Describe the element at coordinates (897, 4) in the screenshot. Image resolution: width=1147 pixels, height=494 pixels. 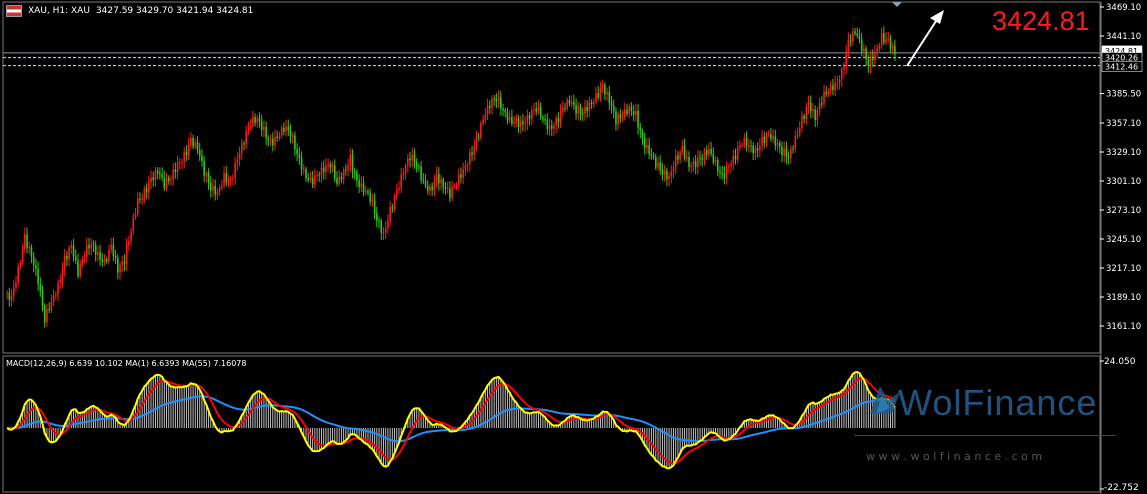
I see `time-marker-icon` at that location.